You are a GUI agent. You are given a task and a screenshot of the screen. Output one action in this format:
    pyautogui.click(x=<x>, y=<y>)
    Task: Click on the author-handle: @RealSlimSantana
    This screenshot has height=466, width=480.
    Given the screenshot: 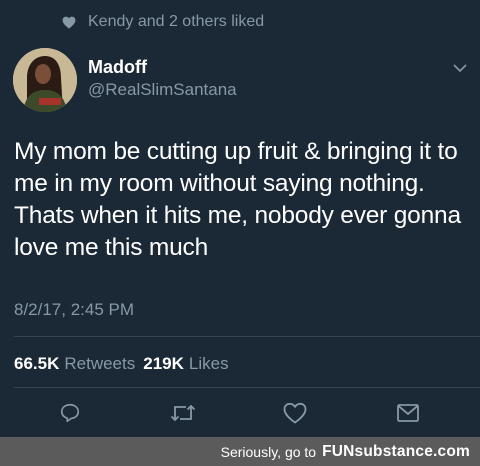 What is the action you would take?
    pyautogui.click(x=162, y=90)
    